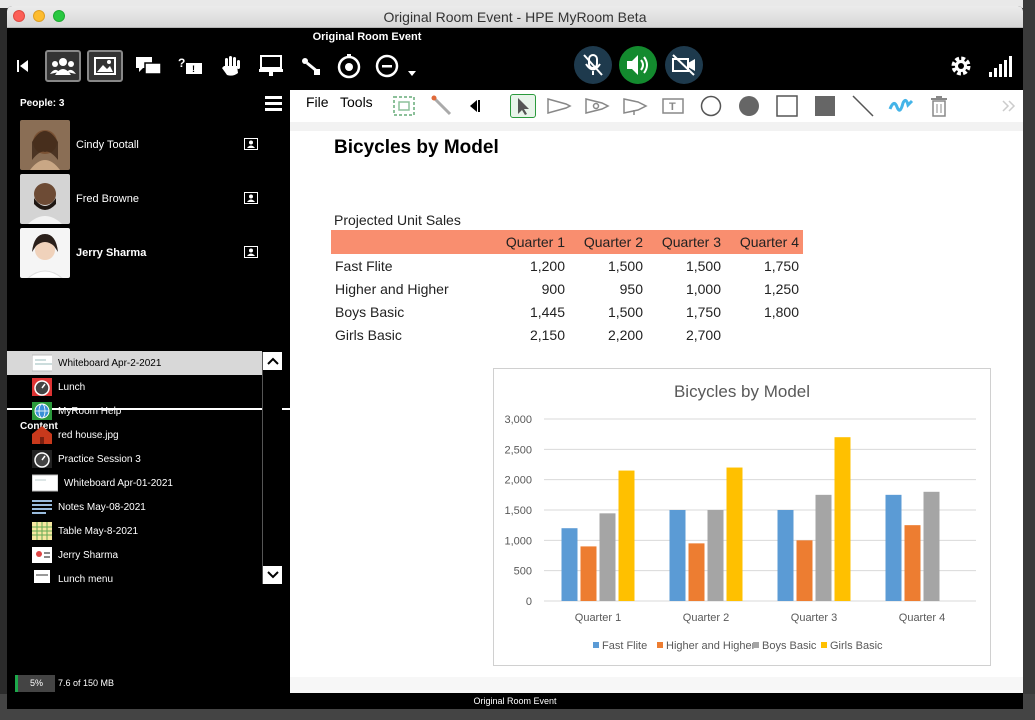 The image size is (1035, 720). What do you see at coordinates (98, 531) in the screenshot?
I see `list-item-label: Table May-8-2021` at bounding box center [98, 531].